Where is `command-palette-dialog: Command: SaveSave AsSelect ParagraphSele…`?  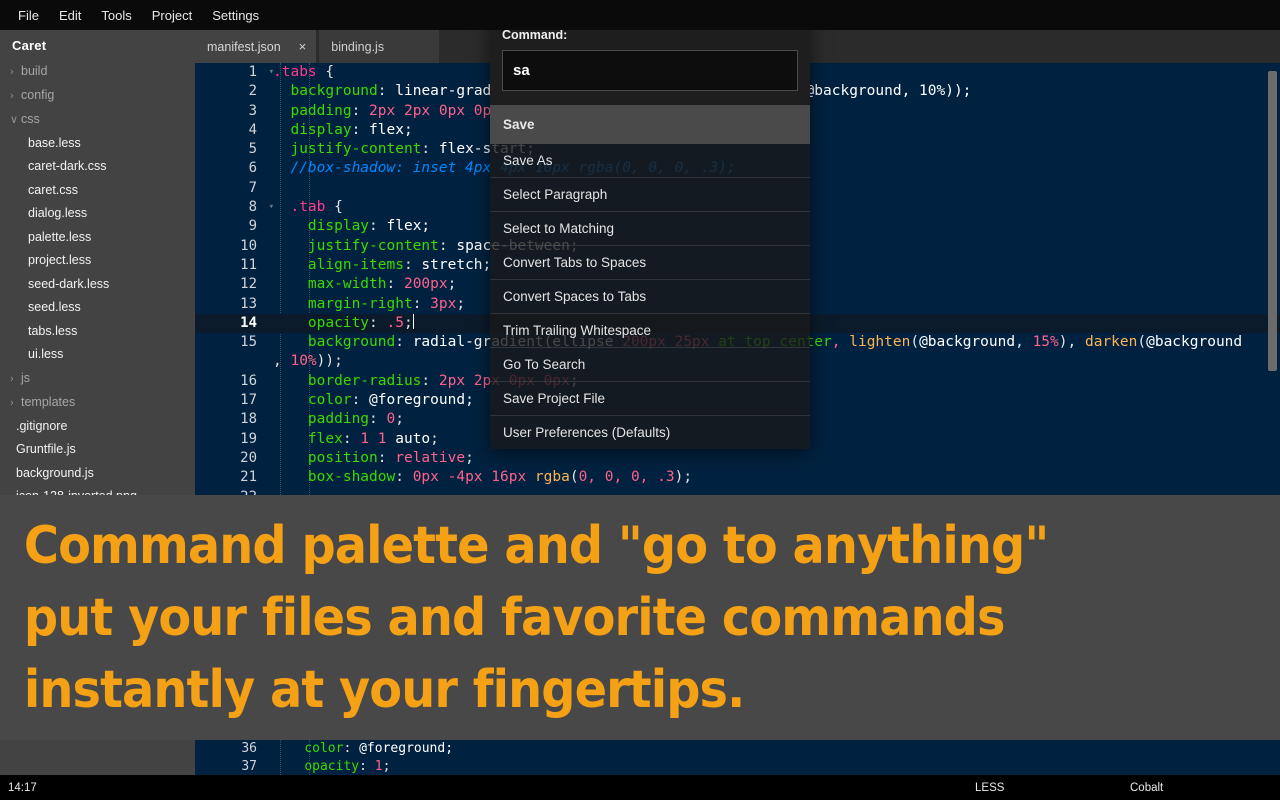 command-palette-dialog: Command: SaveSave AsSelect ParagraphSele… is located at coordinates (650, 233).